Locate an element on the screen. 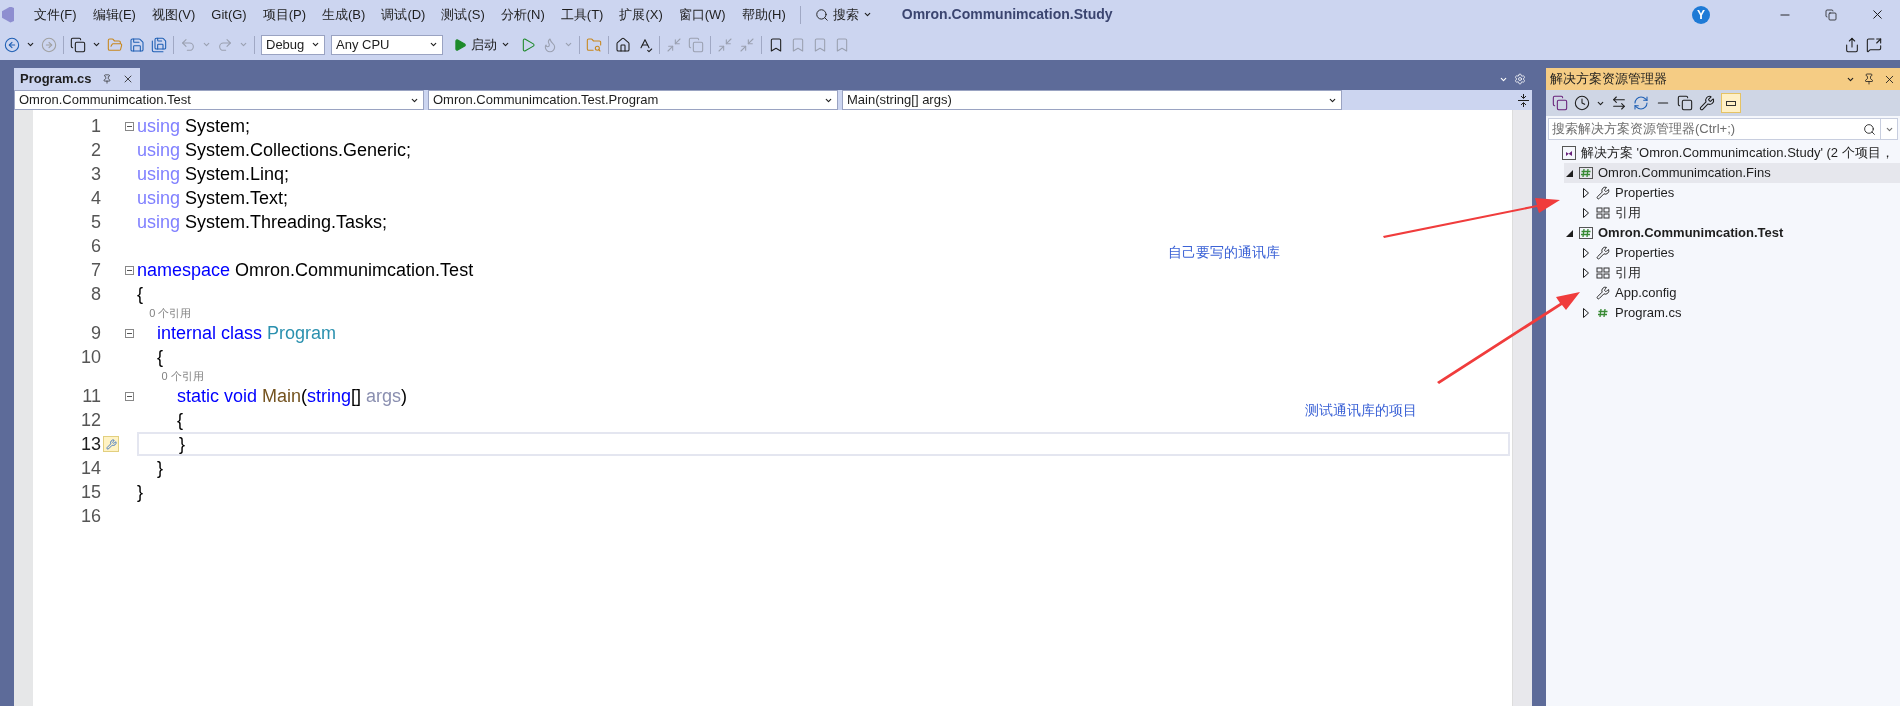 The height and width of the screenshot is (706, 1900). search-field: 搜索解决方案资源管理器(Ctrl+;) is located at coordinates (1723, 129).